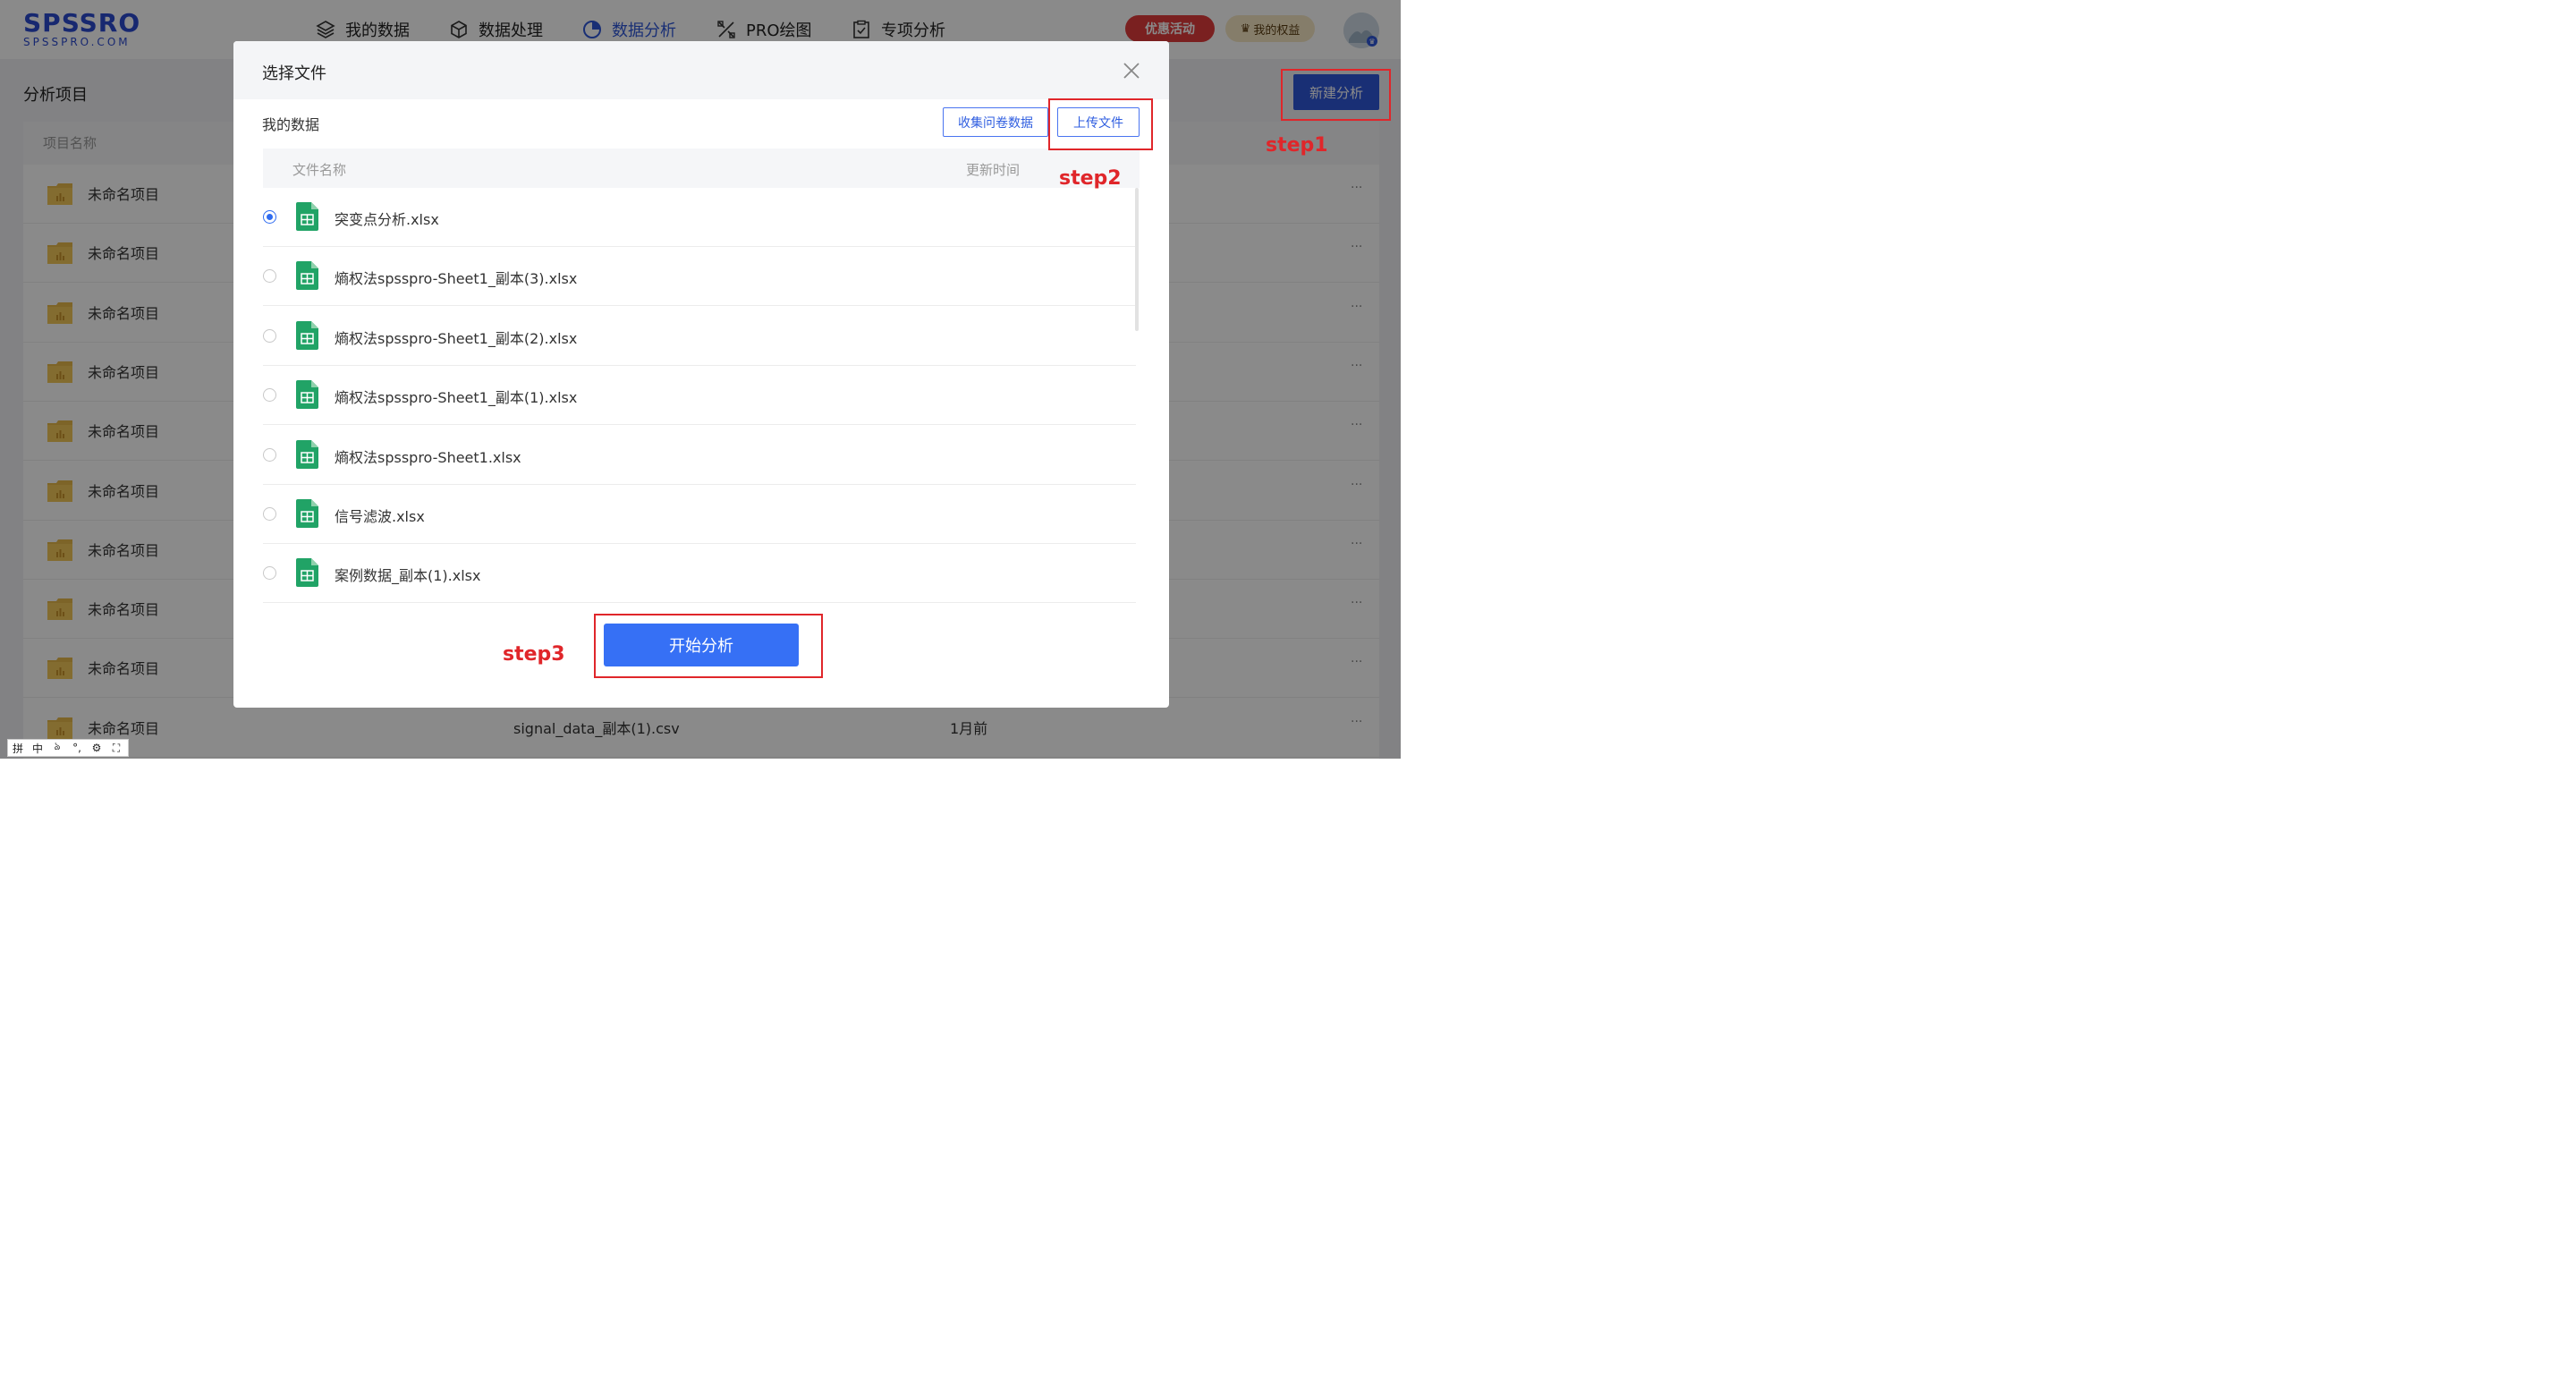 Image resolution: width=2576 pixels, height=1392 pixels. I want to click on dialog-title: 选择文件, so click(294, 73).